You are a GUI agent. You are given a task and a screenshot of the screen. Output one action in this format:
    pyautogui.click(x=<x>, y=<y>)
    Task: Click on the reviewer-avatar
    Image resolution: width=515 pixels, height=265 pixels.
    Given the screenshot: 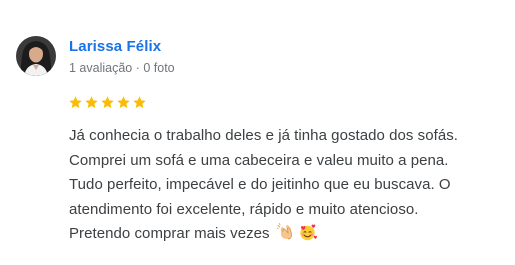 What is the action you would take?
    pyautogui.click(x=36, y=56)
    